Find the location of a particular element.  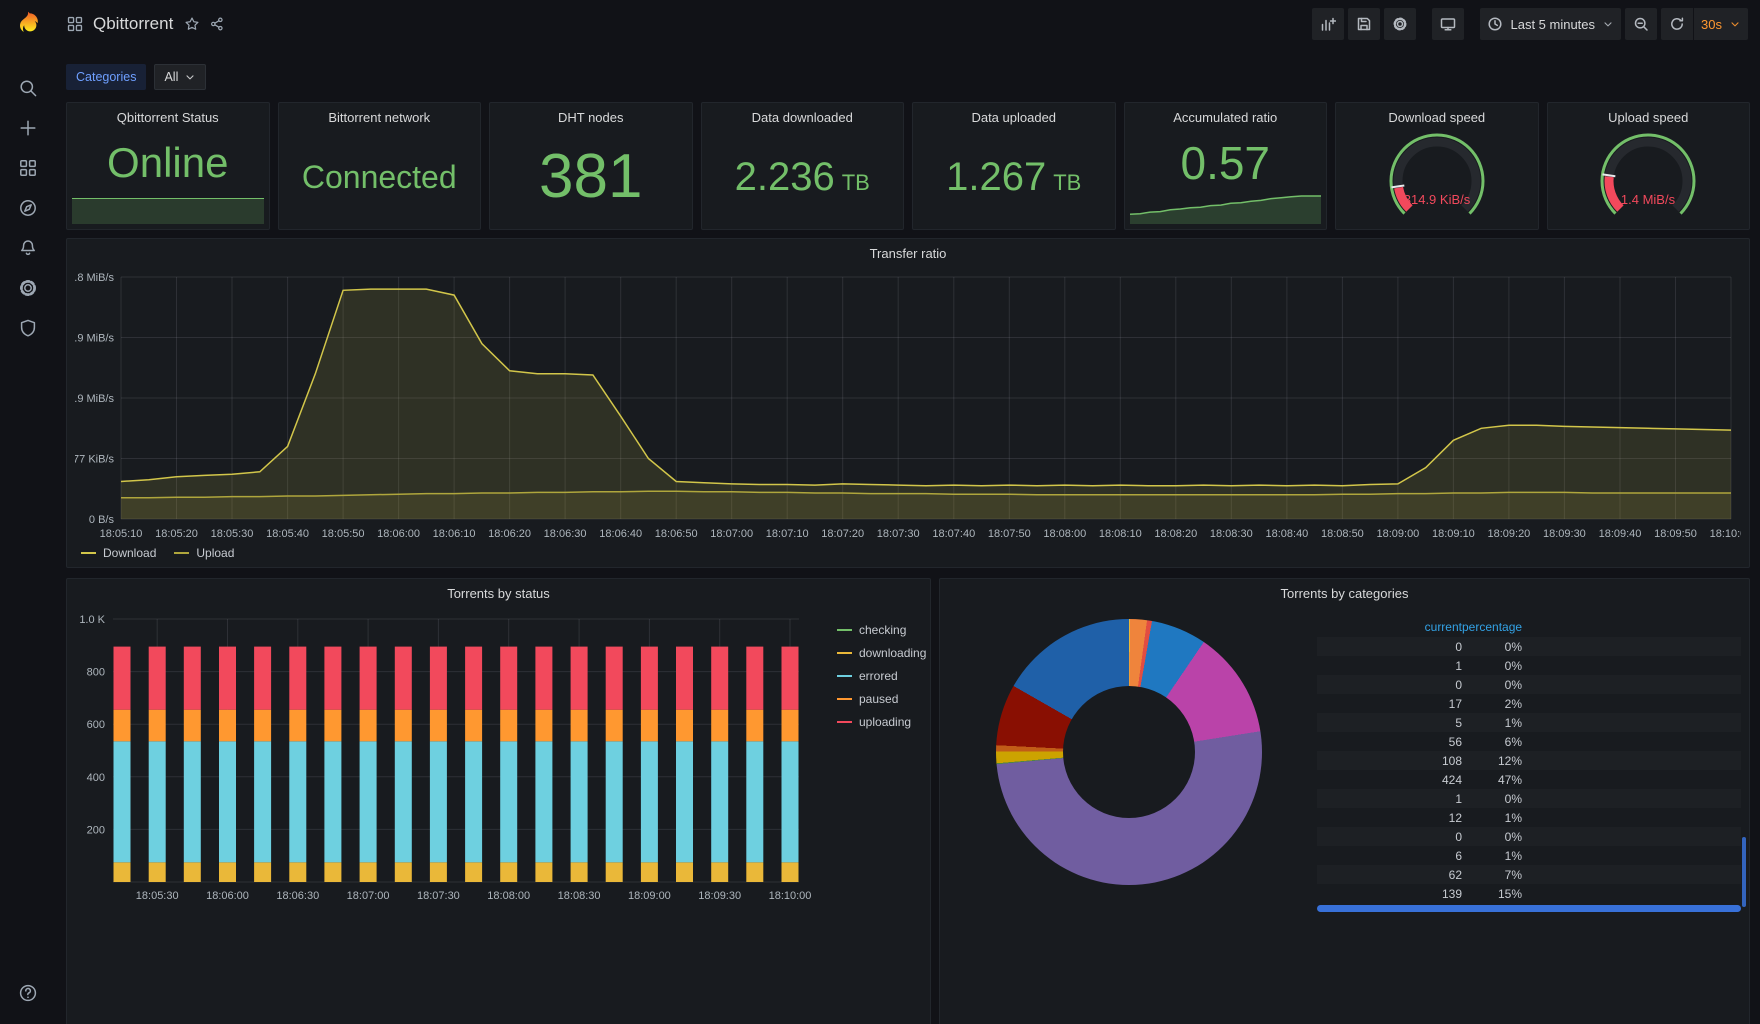

legend-item-checking: checking is located at coordinates (881, 630).